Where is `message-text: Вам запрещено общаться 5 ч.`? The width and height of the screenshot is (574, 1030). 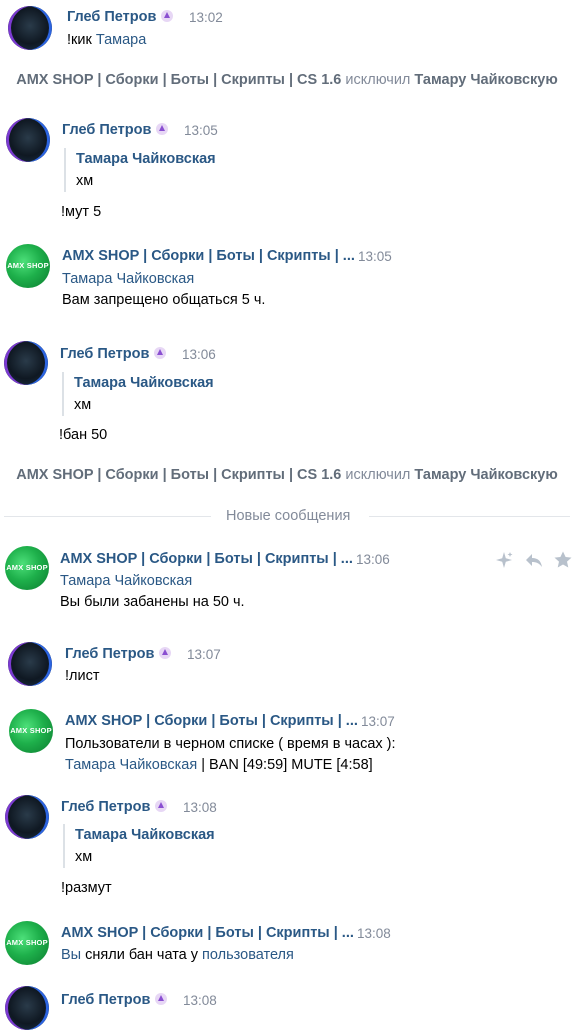
message-text: Вам запрещено общаться 5 ч. is located at coordinates (164, 300).